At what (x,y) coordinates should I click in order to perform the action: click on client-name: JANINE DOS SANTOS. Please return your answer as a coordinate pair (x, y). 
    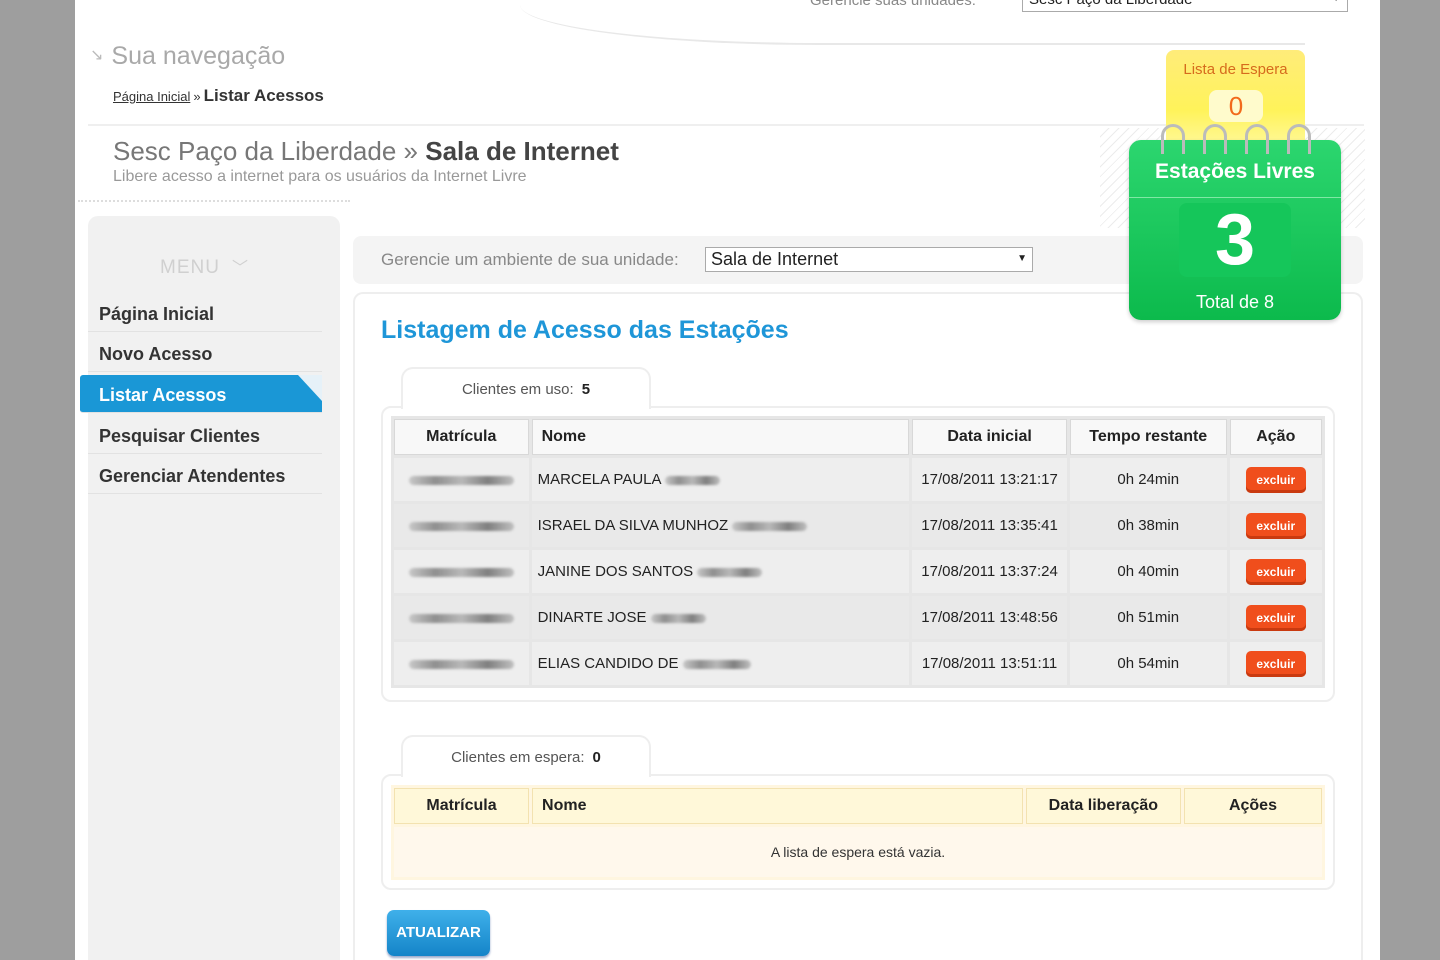
    Looking at the image, I should click on (615, 571).